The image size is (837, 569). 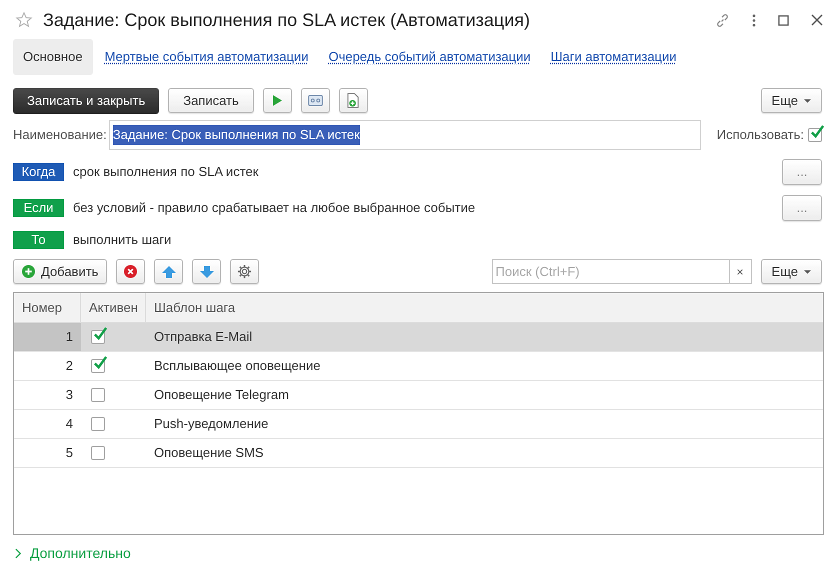 I want to click on rule-tag: То, so click(x=38, y=240).